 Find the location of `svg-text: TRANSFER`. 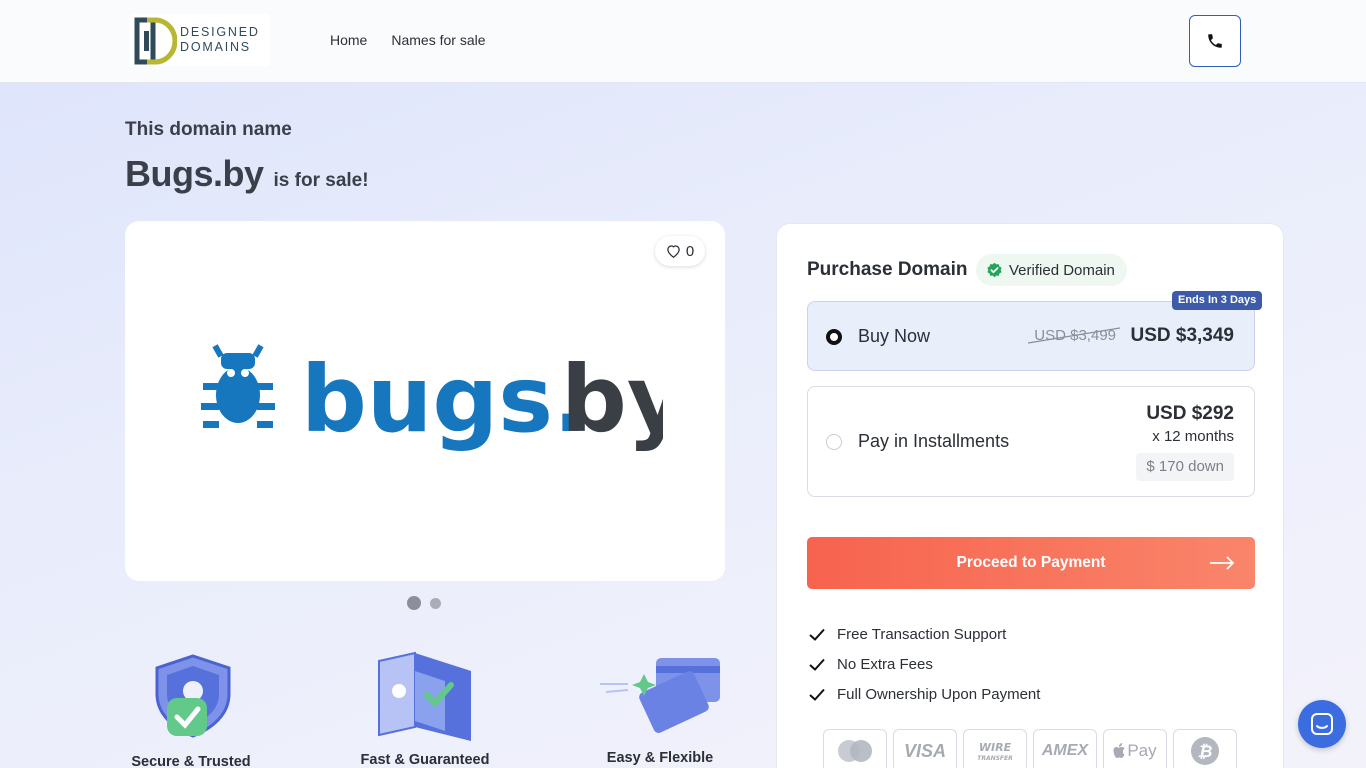

svg-text: TRANSFER is located at coordinates (995, 758).